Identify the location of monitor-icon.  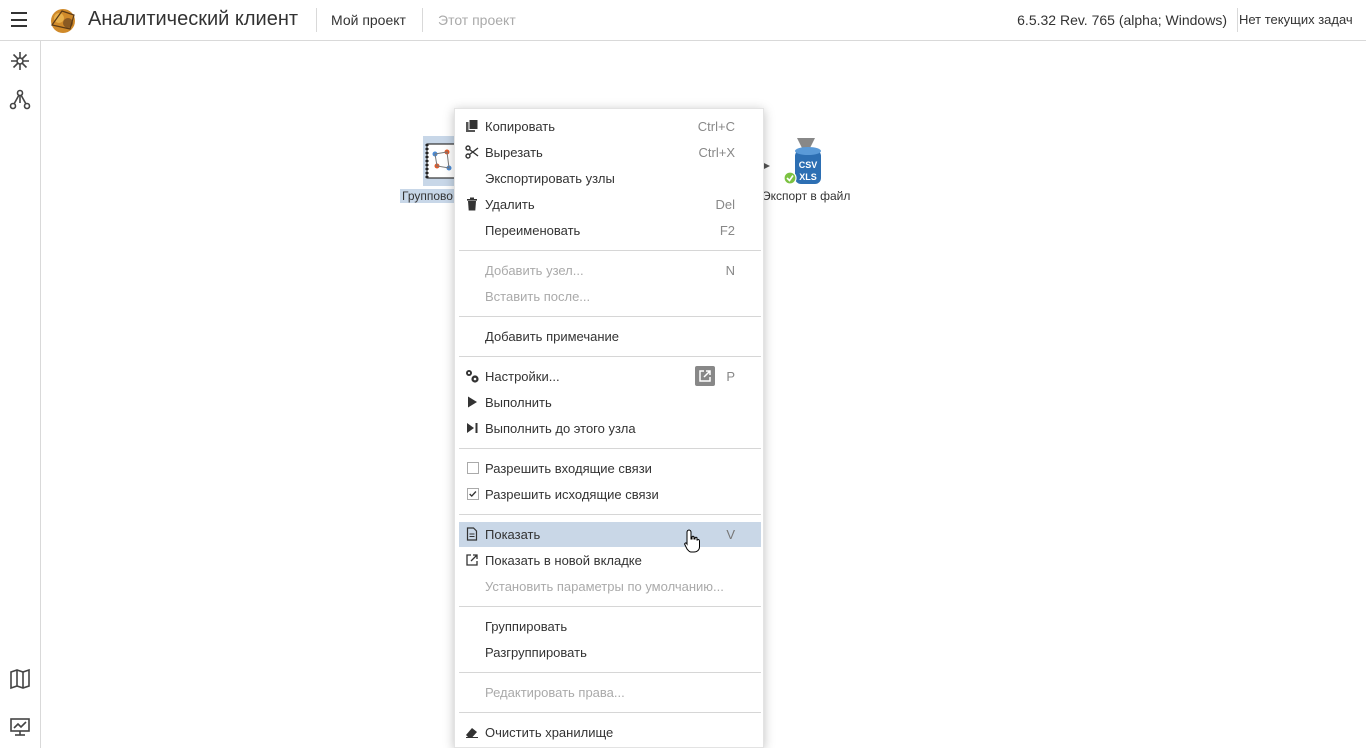
(20, 727).